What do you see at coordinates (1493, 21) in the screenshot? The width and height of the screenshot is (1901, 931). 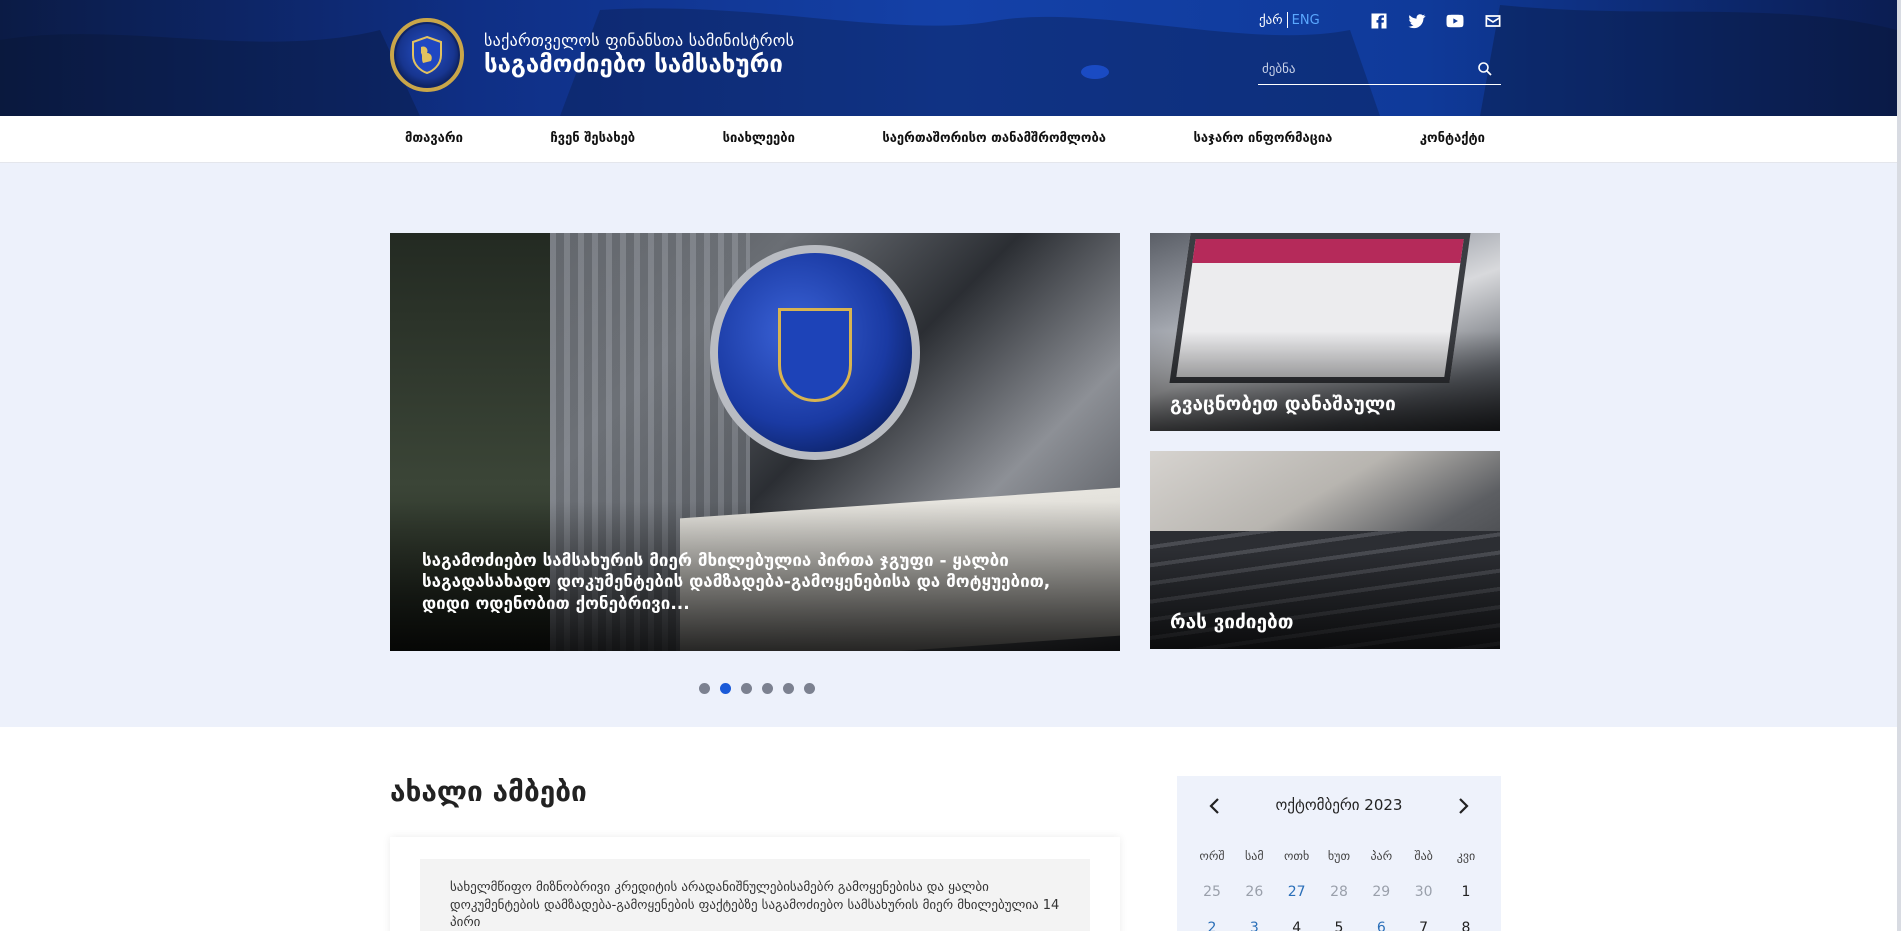 I see `mail-icon` at bounding box center [1493, 21].